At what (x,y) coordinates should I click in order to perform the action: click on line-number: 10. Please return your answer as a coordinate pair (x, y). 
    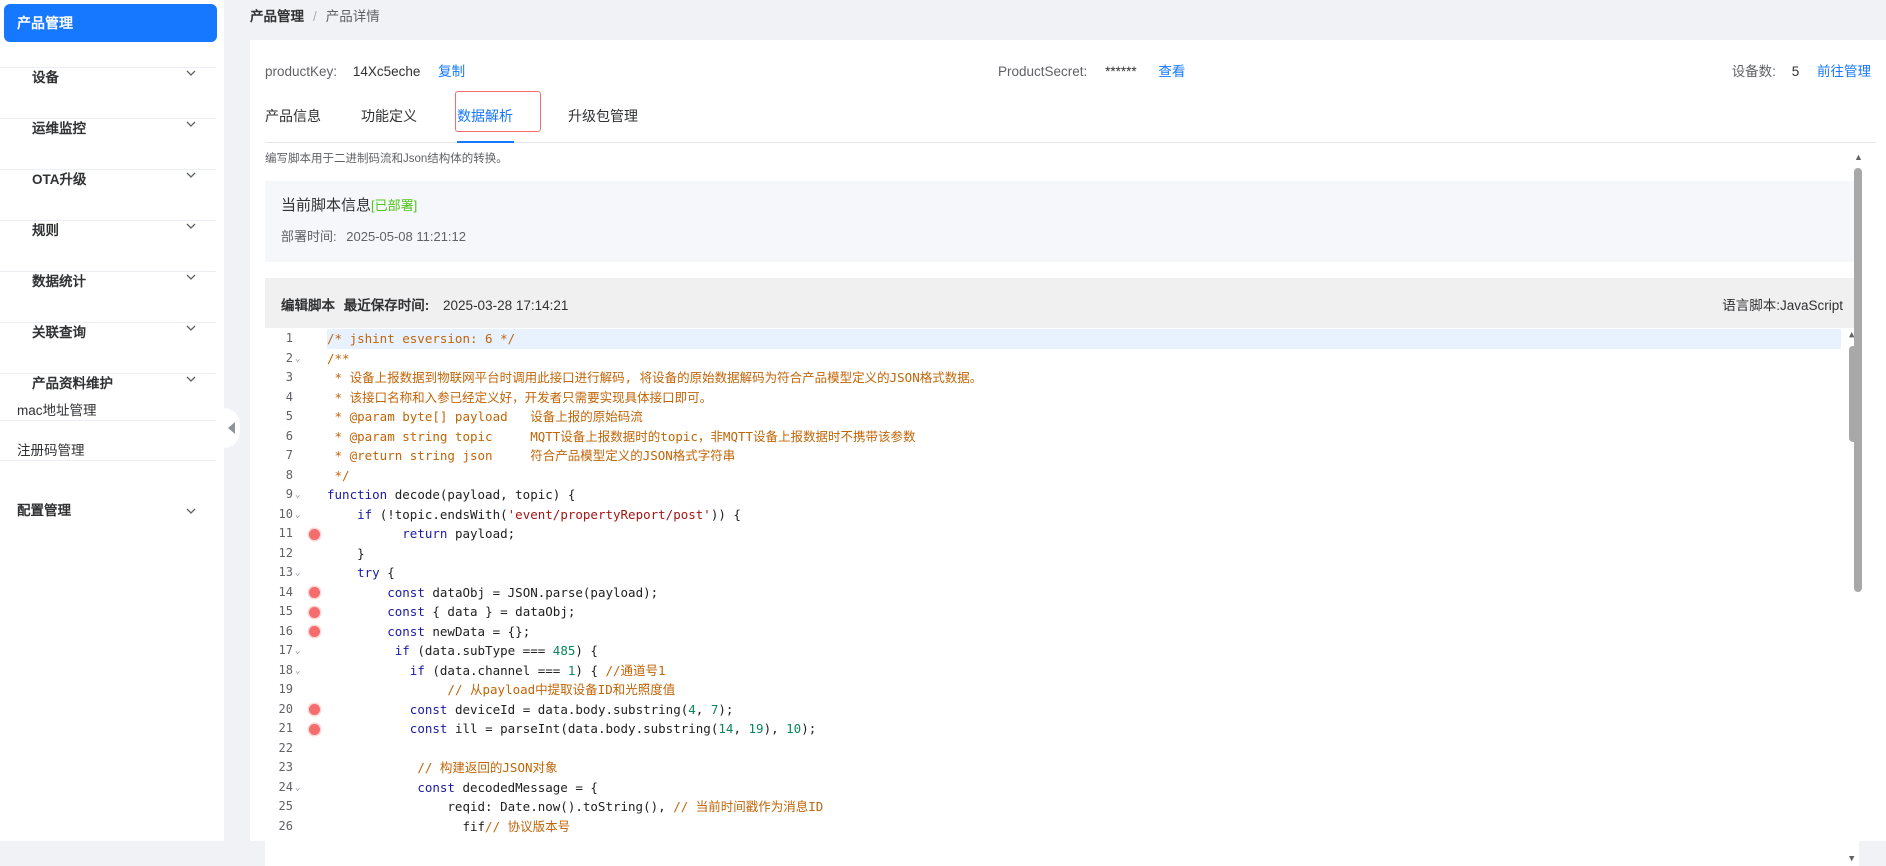
    Looking at the image, I should click on (285, 513).